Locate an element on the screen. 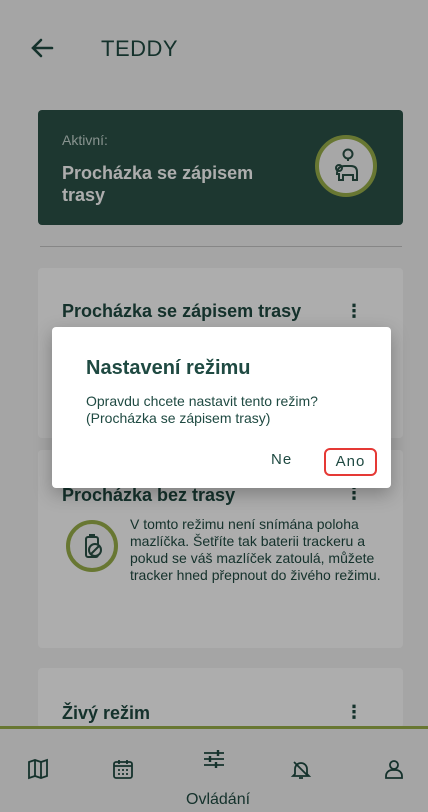  confirm-button: Ano is located at coordinates (350, 462).